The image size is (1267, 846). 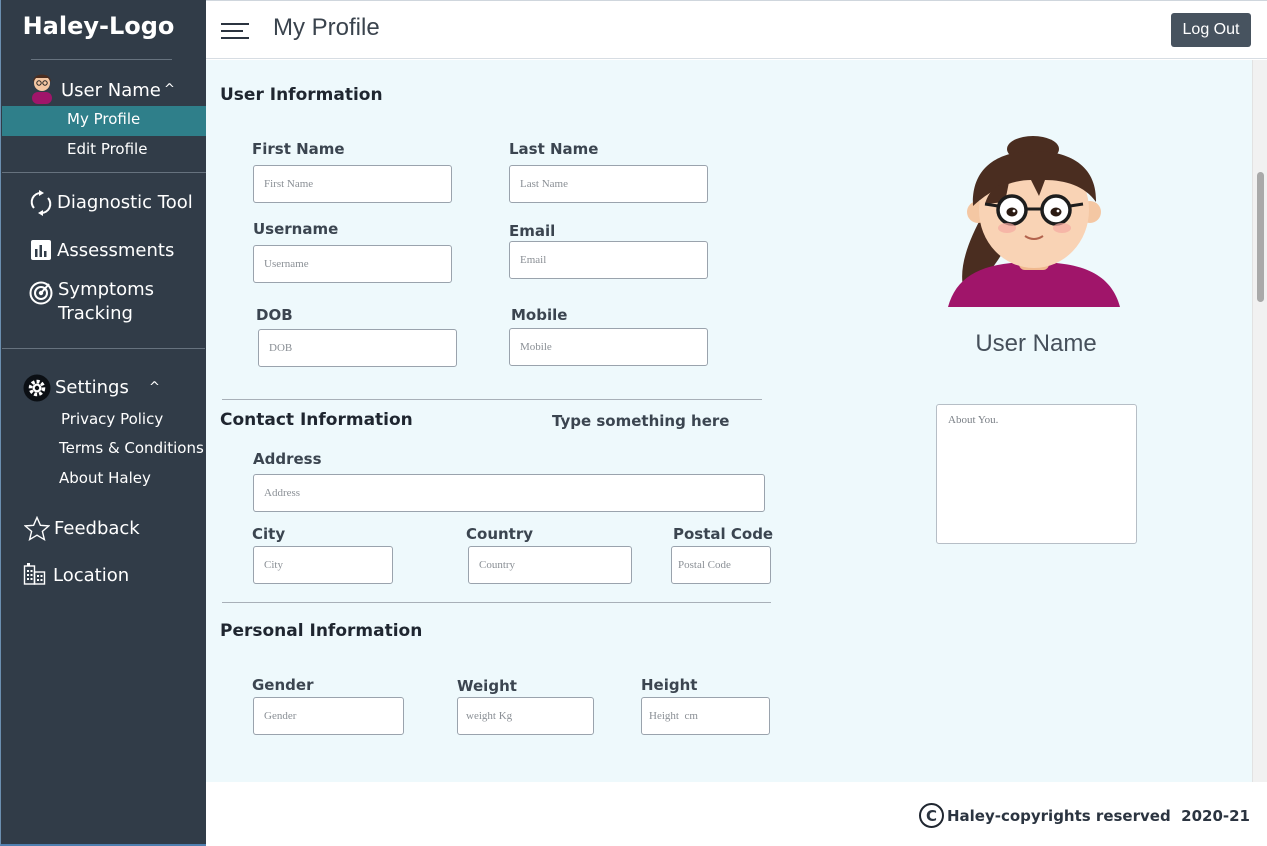 What do you see at coordinates (115, 250) in the screenshot?
I see `sidebar-item-assessments: Assessments` at bounding box center [115, 250].